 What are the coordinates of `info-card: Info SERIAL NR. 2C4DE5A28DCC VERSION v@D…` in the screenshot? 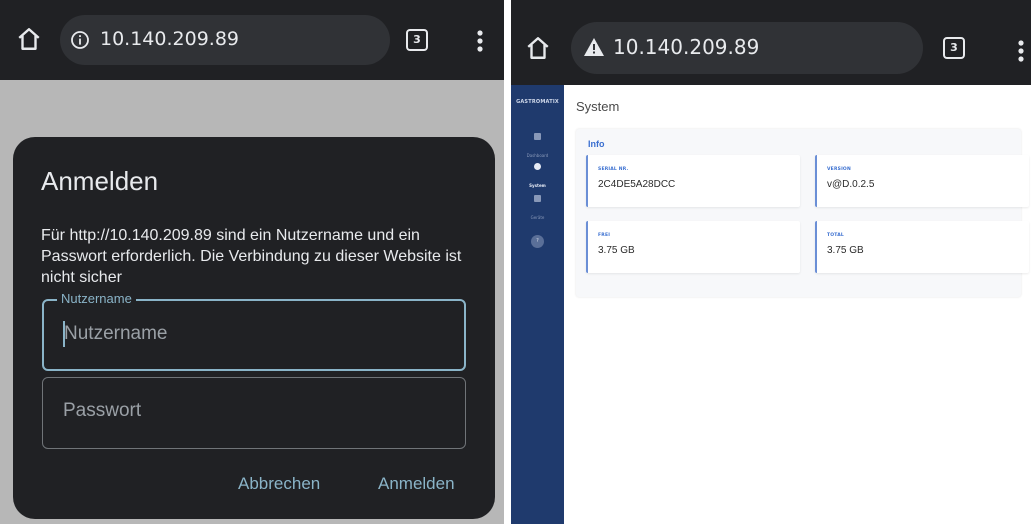 It's located at (802, 213).